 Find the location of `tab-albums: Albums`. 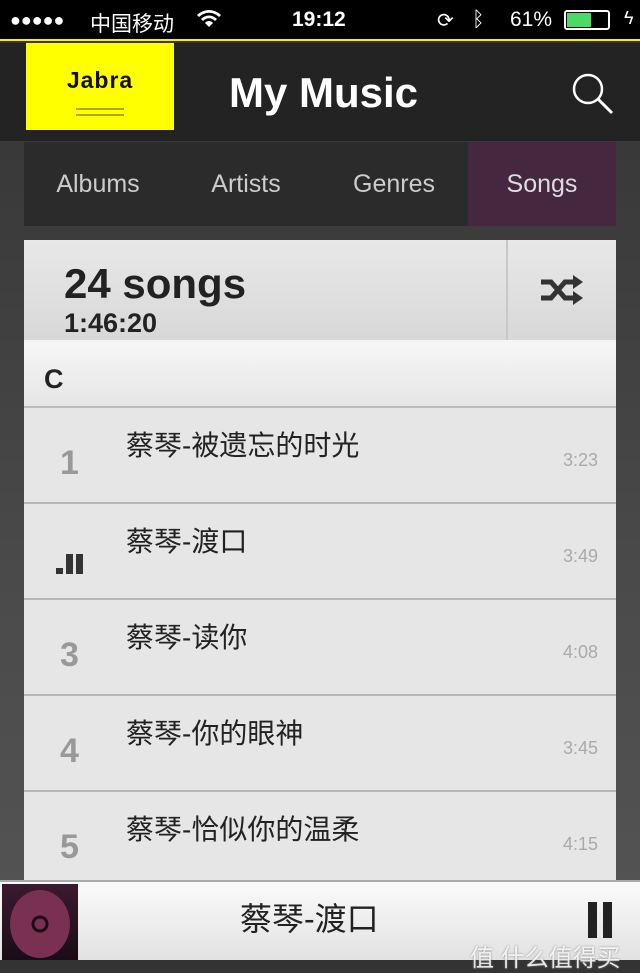

tab-albums: Albums is located at coordinates (98, 184).